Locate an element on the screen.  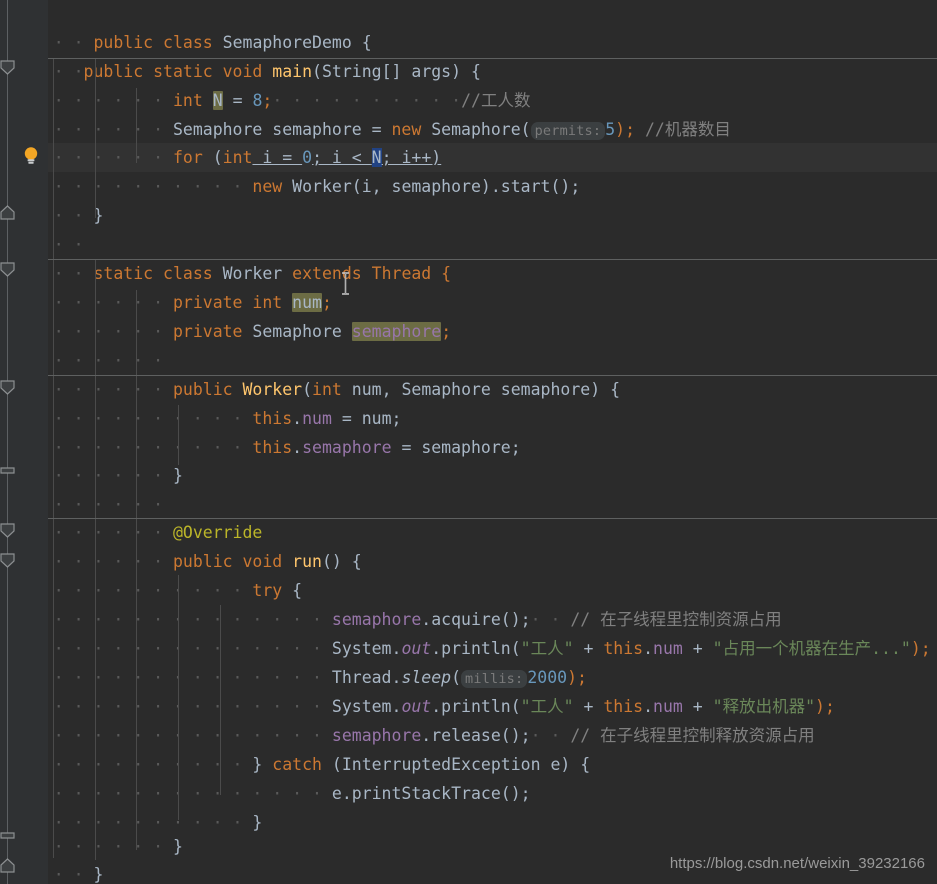
token-keyword: public void is located at coordinates (232, 561).